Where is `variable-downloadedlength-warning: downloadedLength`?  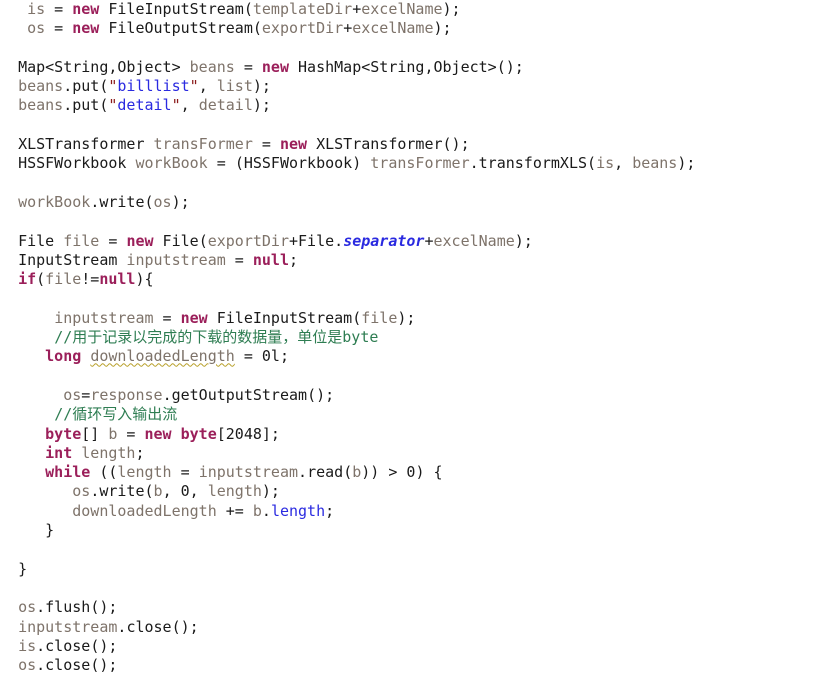 variable-downloadedlength-warning: downloadedLength is located at coordinates (162, 356).